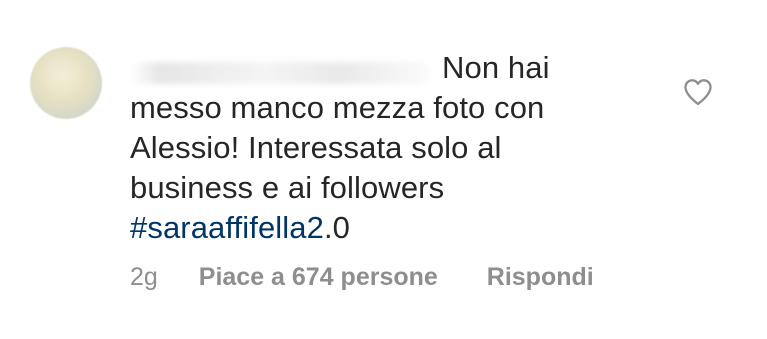 The width and height of the screenshot is (767, 339). I want to click on comment-line: Alessio! Interessata solo al, so click(316, 147).